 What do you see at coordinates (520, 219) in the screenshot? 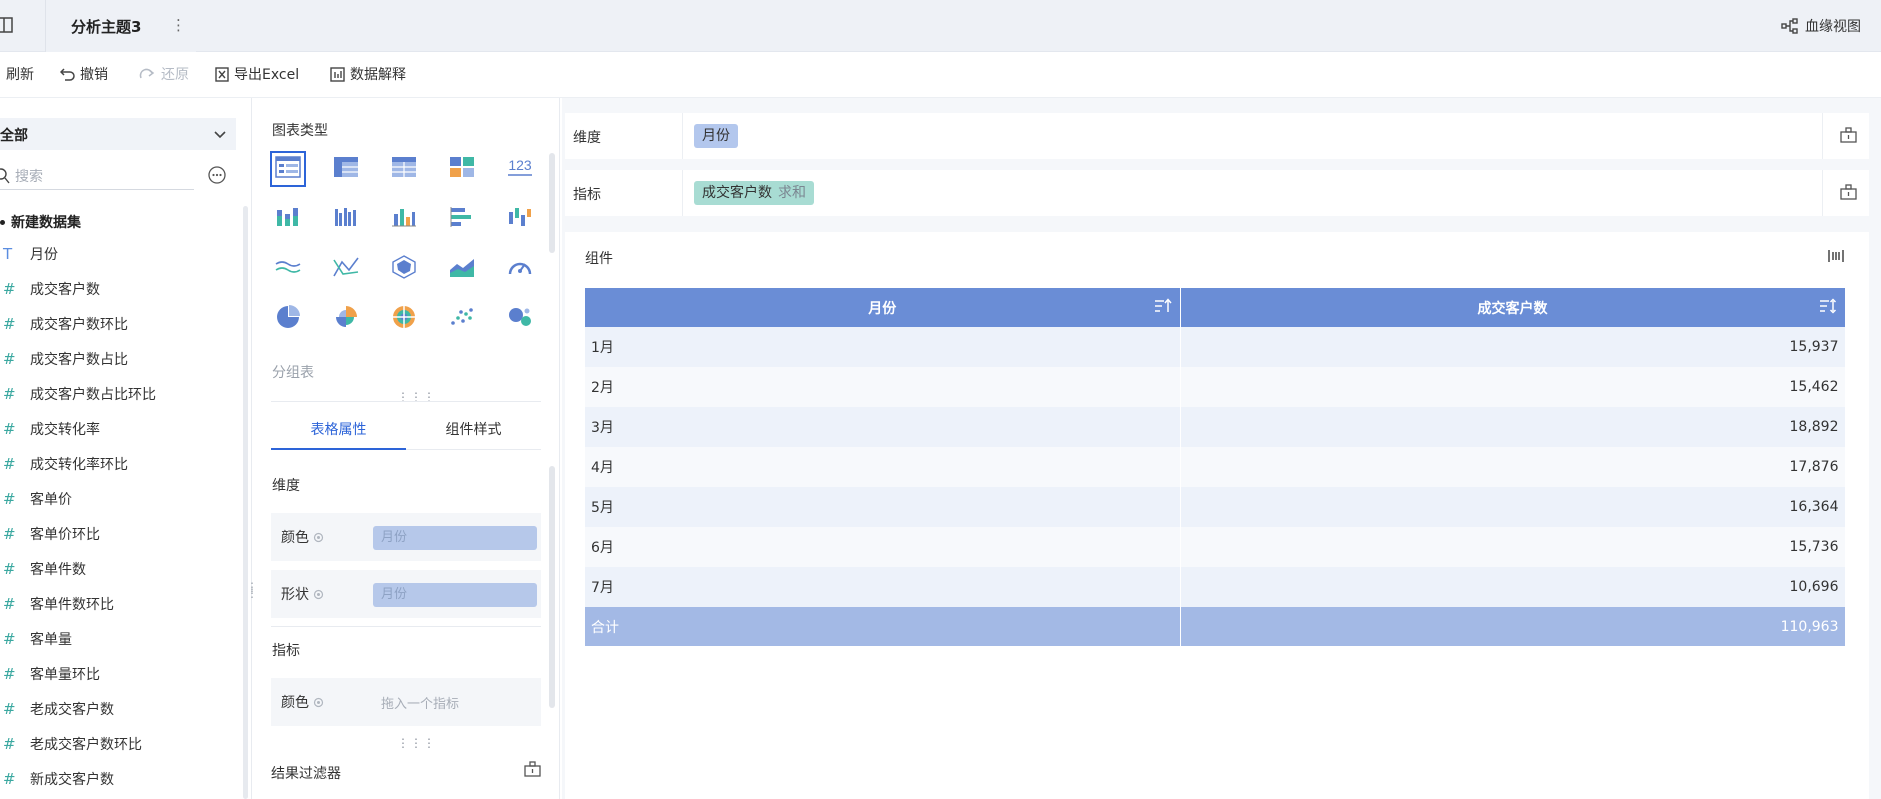
I see `chart-type-range-column` at bounding box center [520, 219].